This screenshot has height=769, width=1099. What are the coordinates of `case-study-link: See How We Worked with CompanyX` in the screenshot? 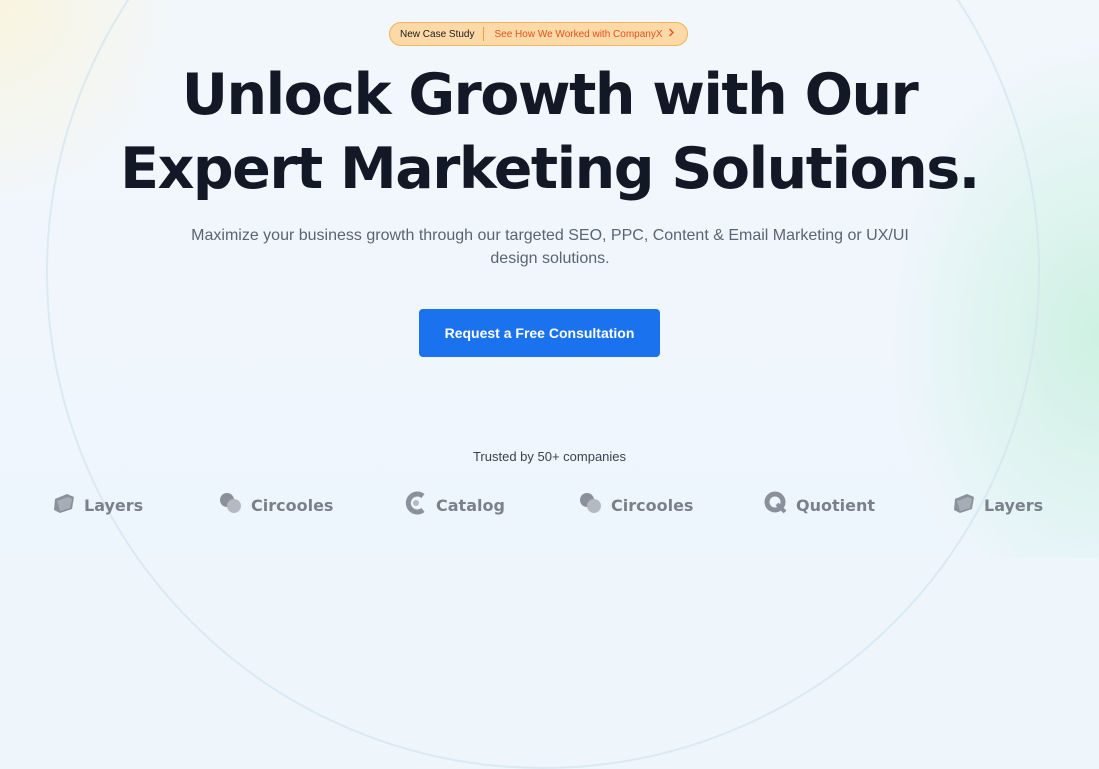 It's located at (579, 34).